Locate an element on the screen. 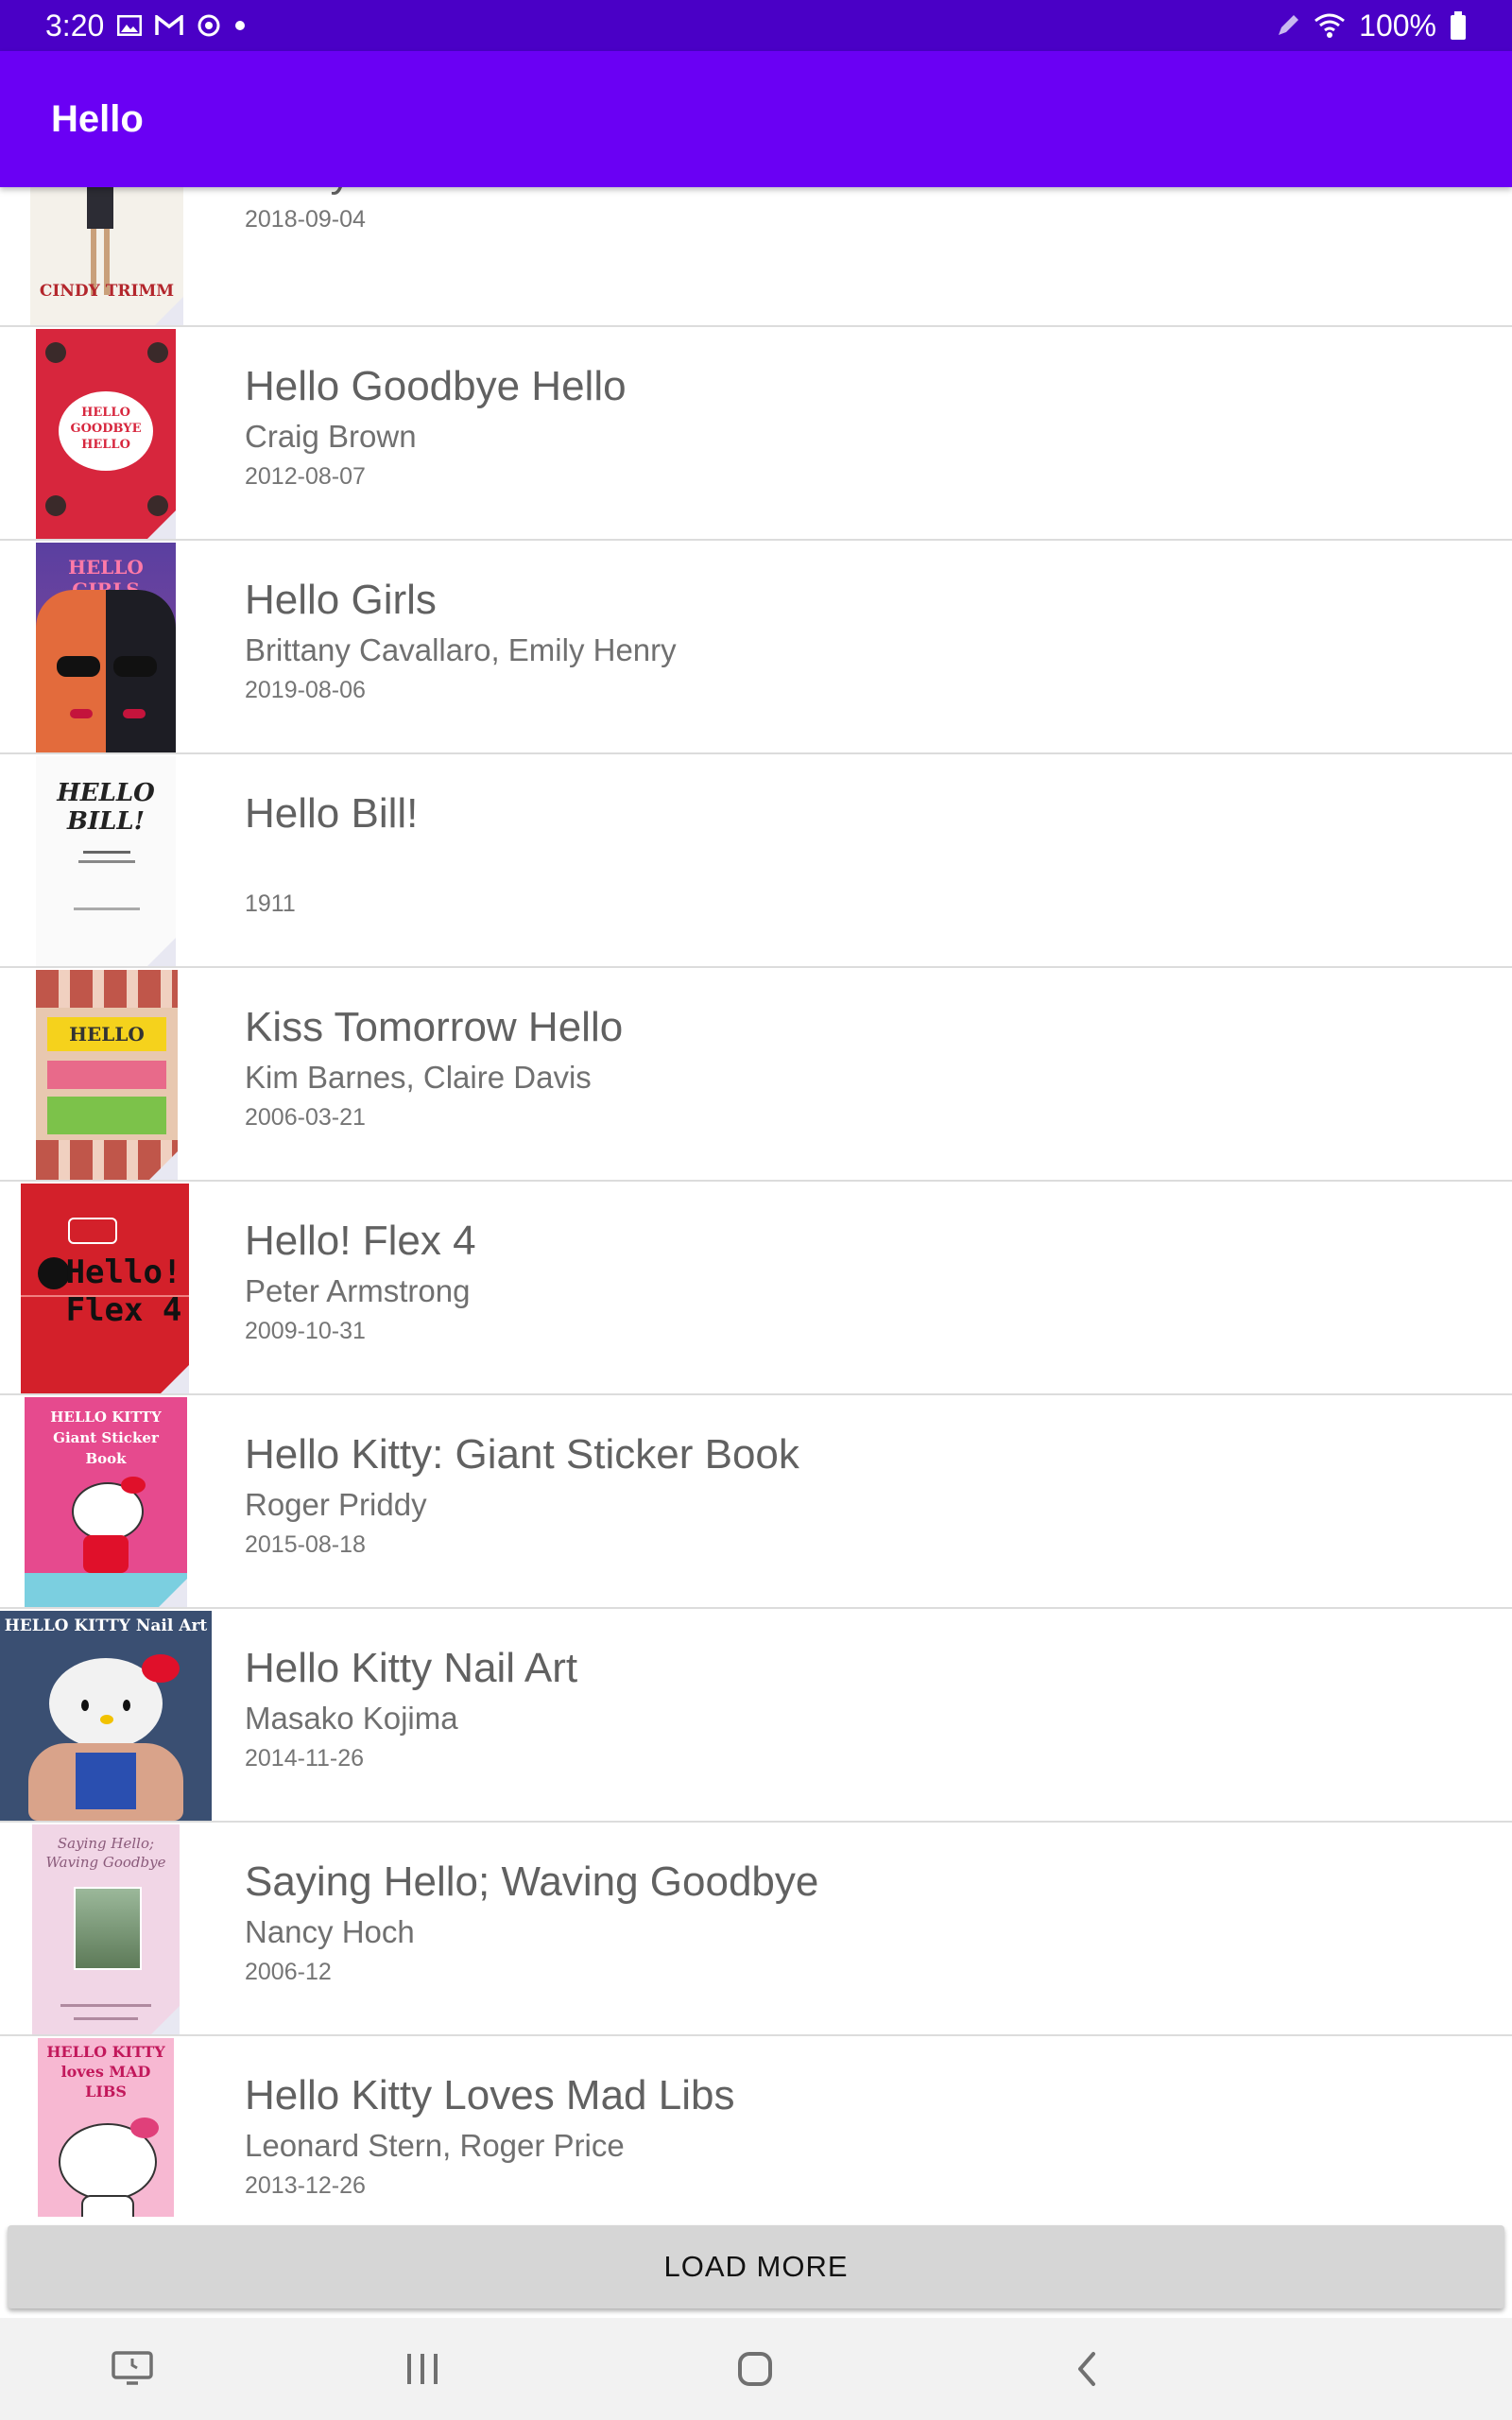  book-texts: Cindy Trimm 2018-09-04 is located at coordinates (361, 211).